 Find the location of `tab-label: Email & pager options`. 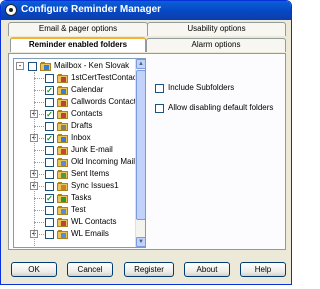

tab-label: Email & pager options is located at coordinates (78, 28).